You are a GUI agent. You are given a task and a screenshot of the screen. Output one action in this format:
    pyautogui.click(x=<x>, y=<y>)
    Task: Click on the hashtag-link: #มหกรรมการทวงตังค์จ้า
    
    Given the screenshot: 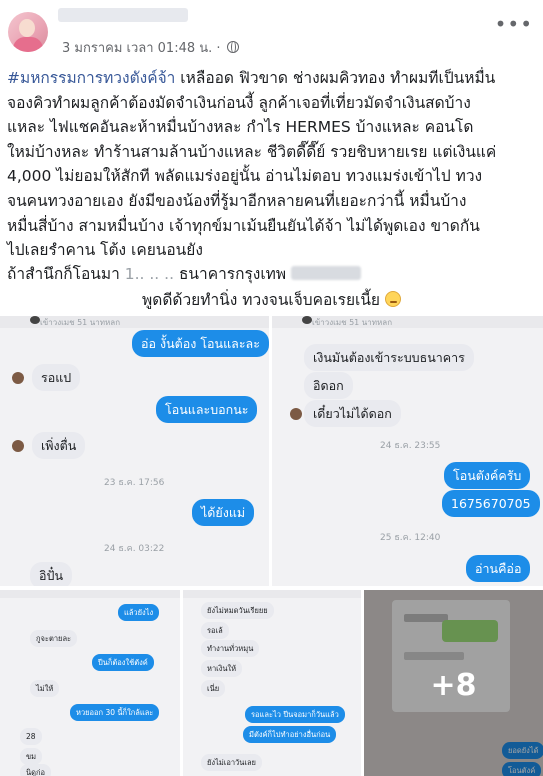 What is the action you would take?
    pyautogui.click(x=91, y=78)
    